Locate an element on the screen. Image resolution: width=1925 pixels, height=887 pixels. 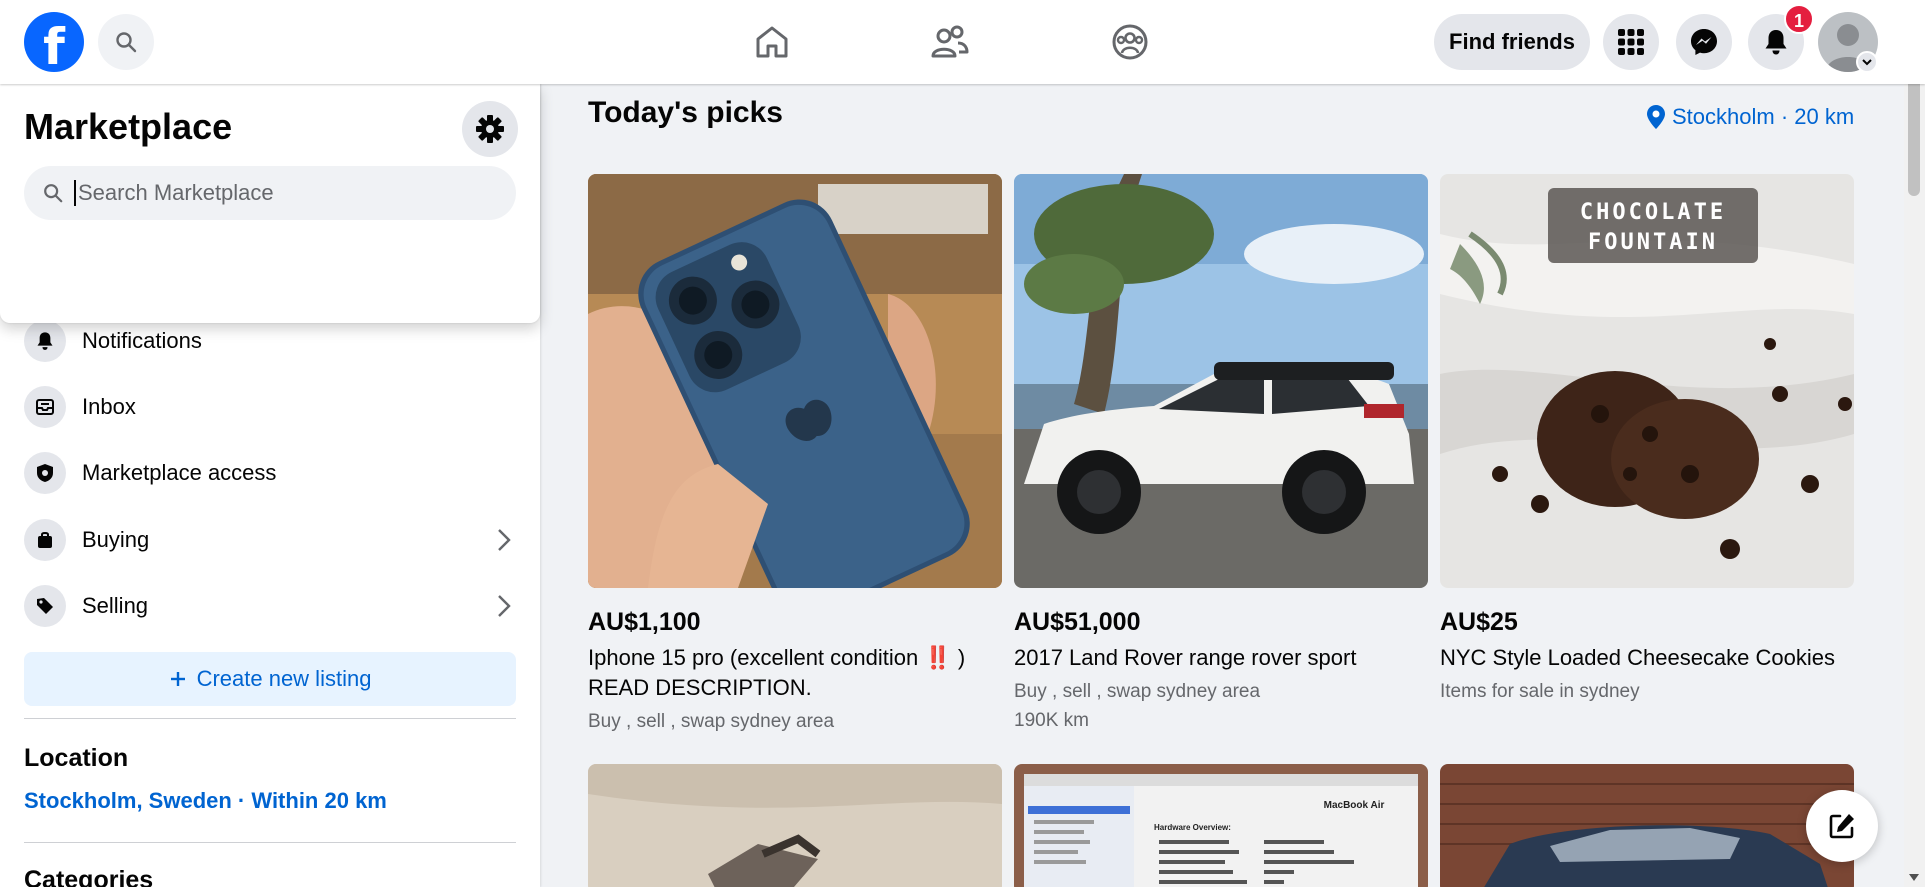
menu-button is located at coordinates (1631, 42).